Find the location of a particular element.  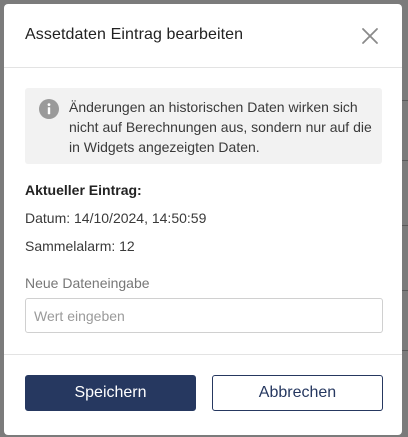

value-input is located at coordinates (204, 315).